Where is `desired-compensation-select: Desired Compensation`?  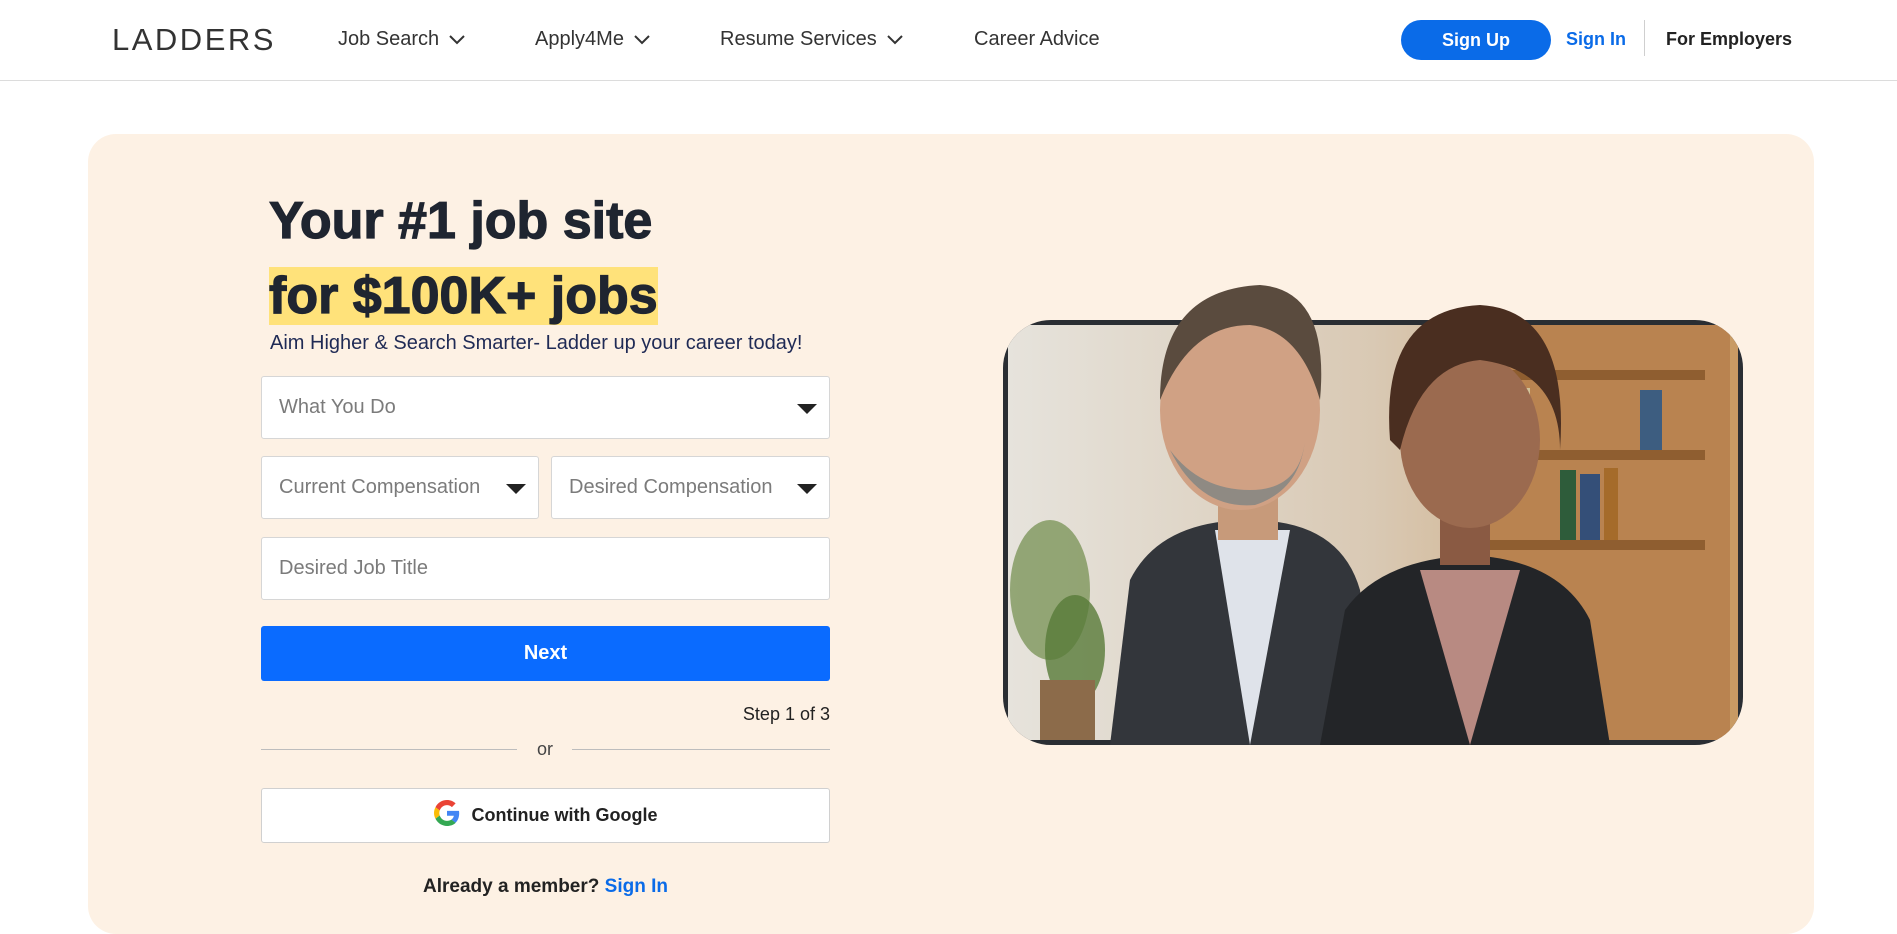 desired-compensation-select: Desired Compensation is located at coordinates (690, 487).